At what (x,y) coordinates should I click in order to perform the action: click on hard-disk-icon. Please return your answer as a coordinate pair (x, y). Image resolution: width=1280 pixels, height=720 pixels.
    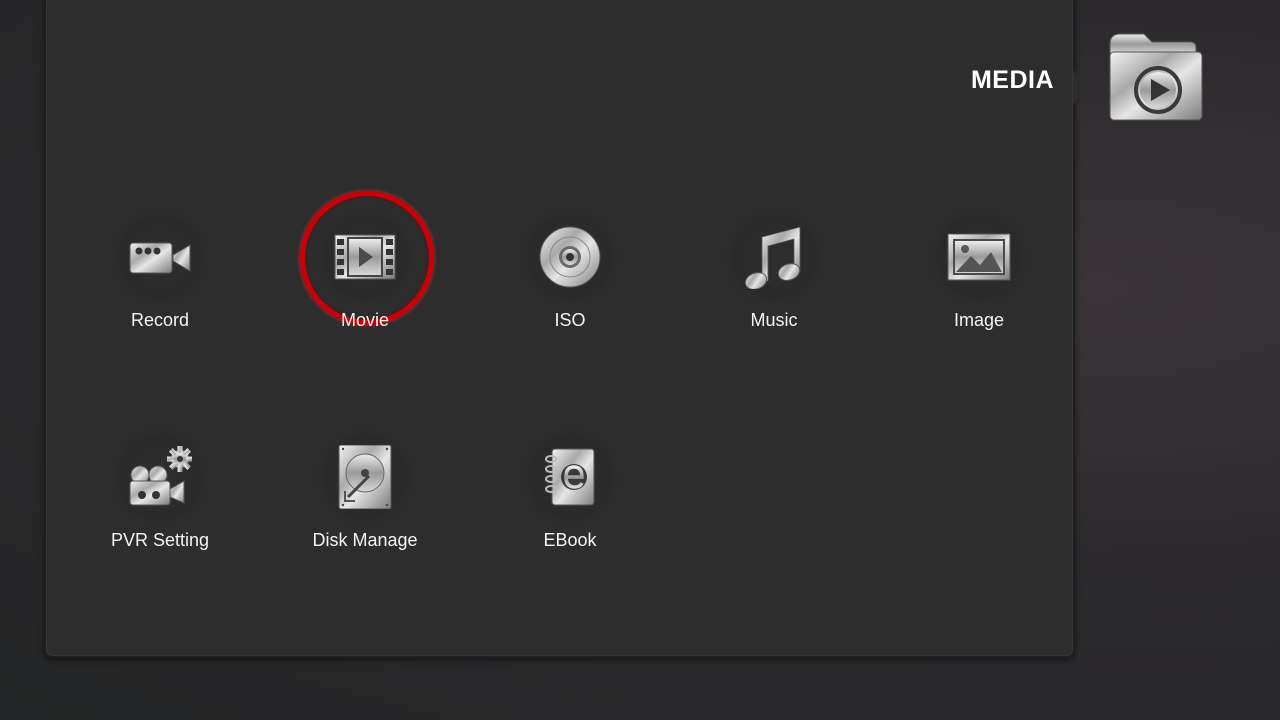
    Looking at the image, I should click on (365, 477).